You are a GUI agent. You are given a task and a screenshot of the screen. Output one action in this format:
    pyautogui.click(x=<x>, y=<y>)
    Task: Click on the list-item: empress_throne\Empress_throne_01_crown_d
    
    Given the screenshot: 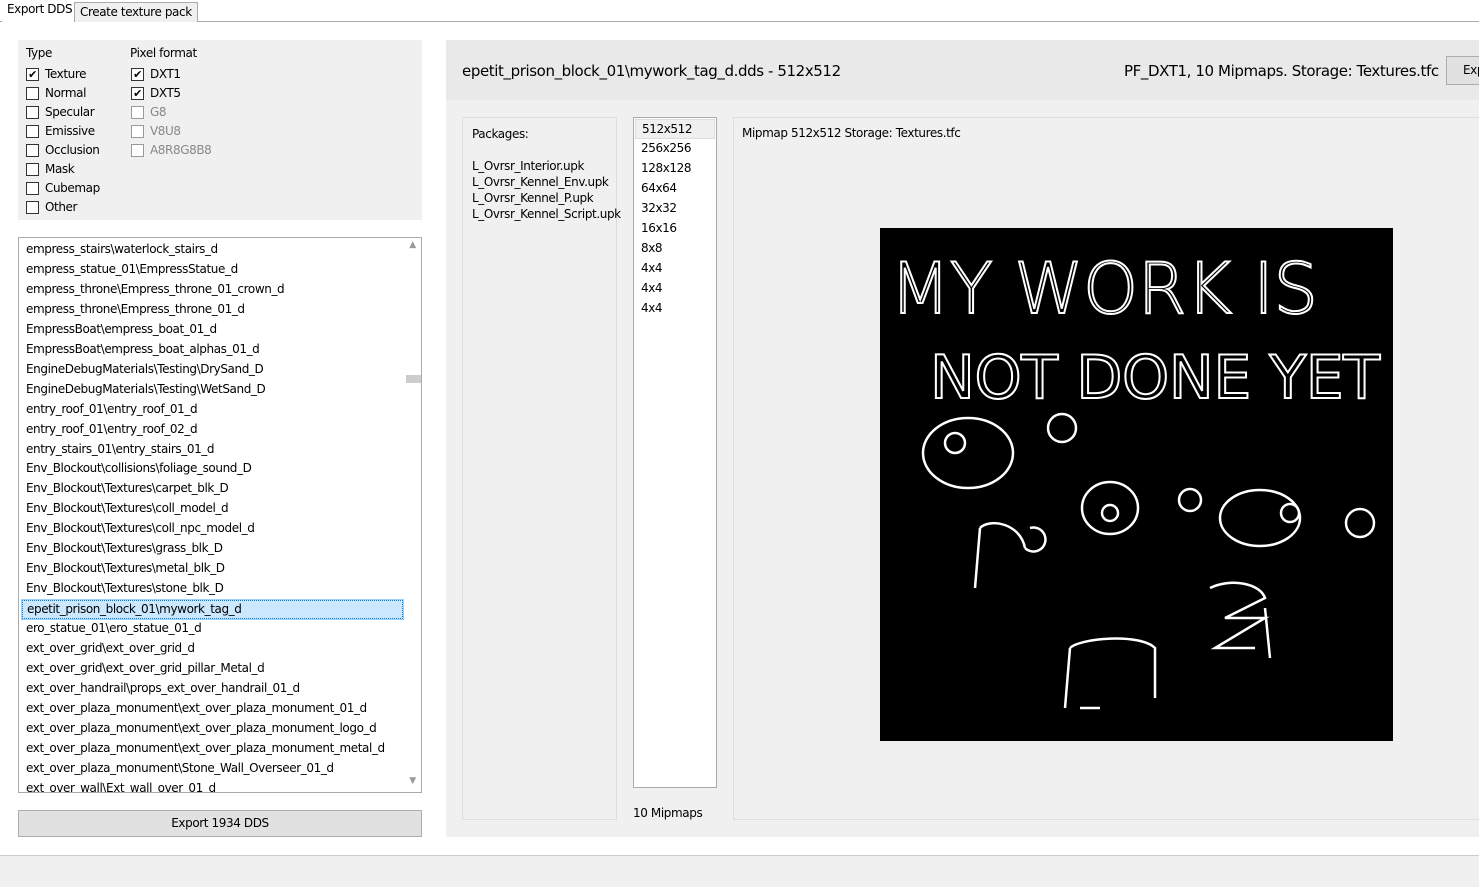 What is the action you would take?
    pyautogui.click(x=212, y=290)
    